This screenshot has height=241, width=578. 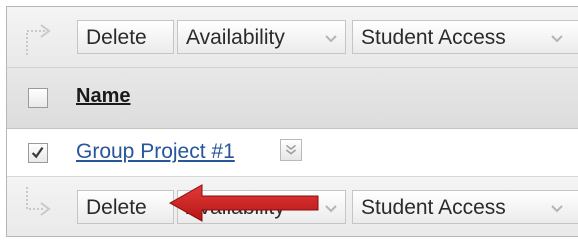 I want to click on checkmark-icon, so click(x=37, y=152).